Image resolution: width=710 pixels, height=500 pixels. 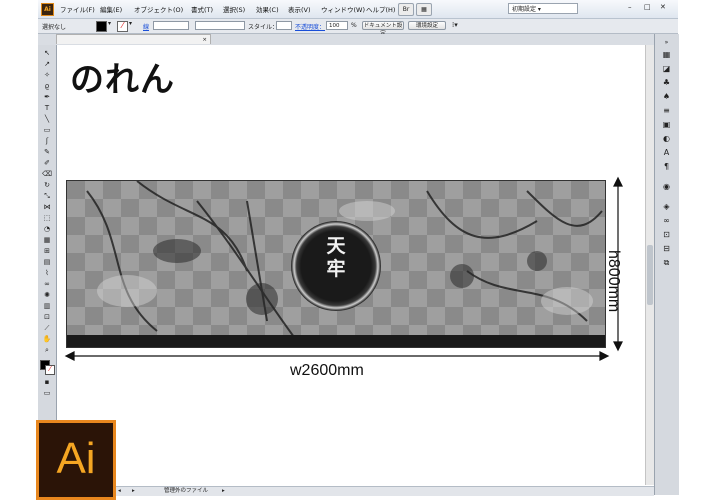 What do you see at coordinates (666, 207) in the screenshot?
I see `layers-panel-icon: ◈` at bounding box center [666, 207].